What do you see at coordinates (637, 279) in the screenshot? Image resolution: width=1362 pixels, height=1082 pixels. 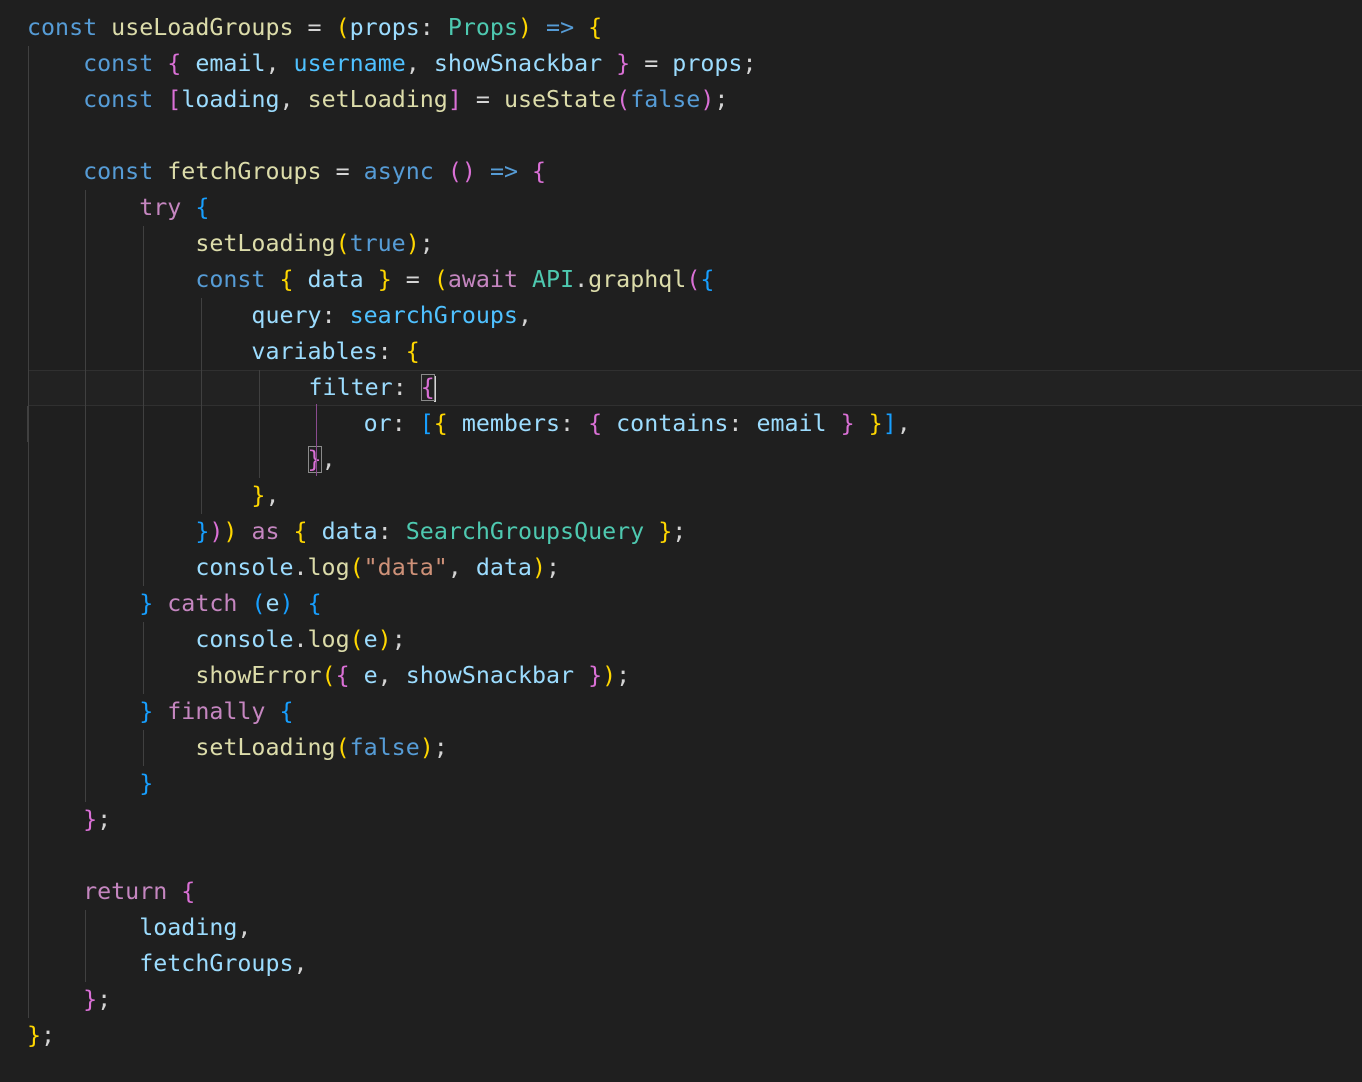 I see `function-name: graphql` at bounding box center [637, 279].